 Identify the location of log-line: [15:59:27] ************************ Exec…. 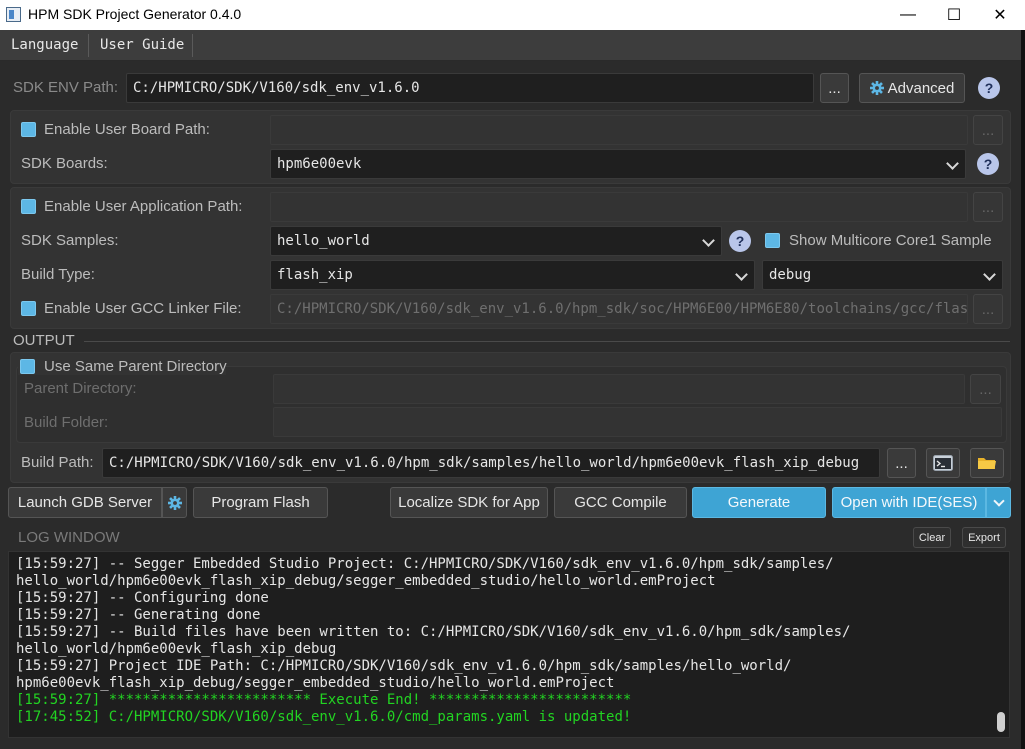
(324, 700).